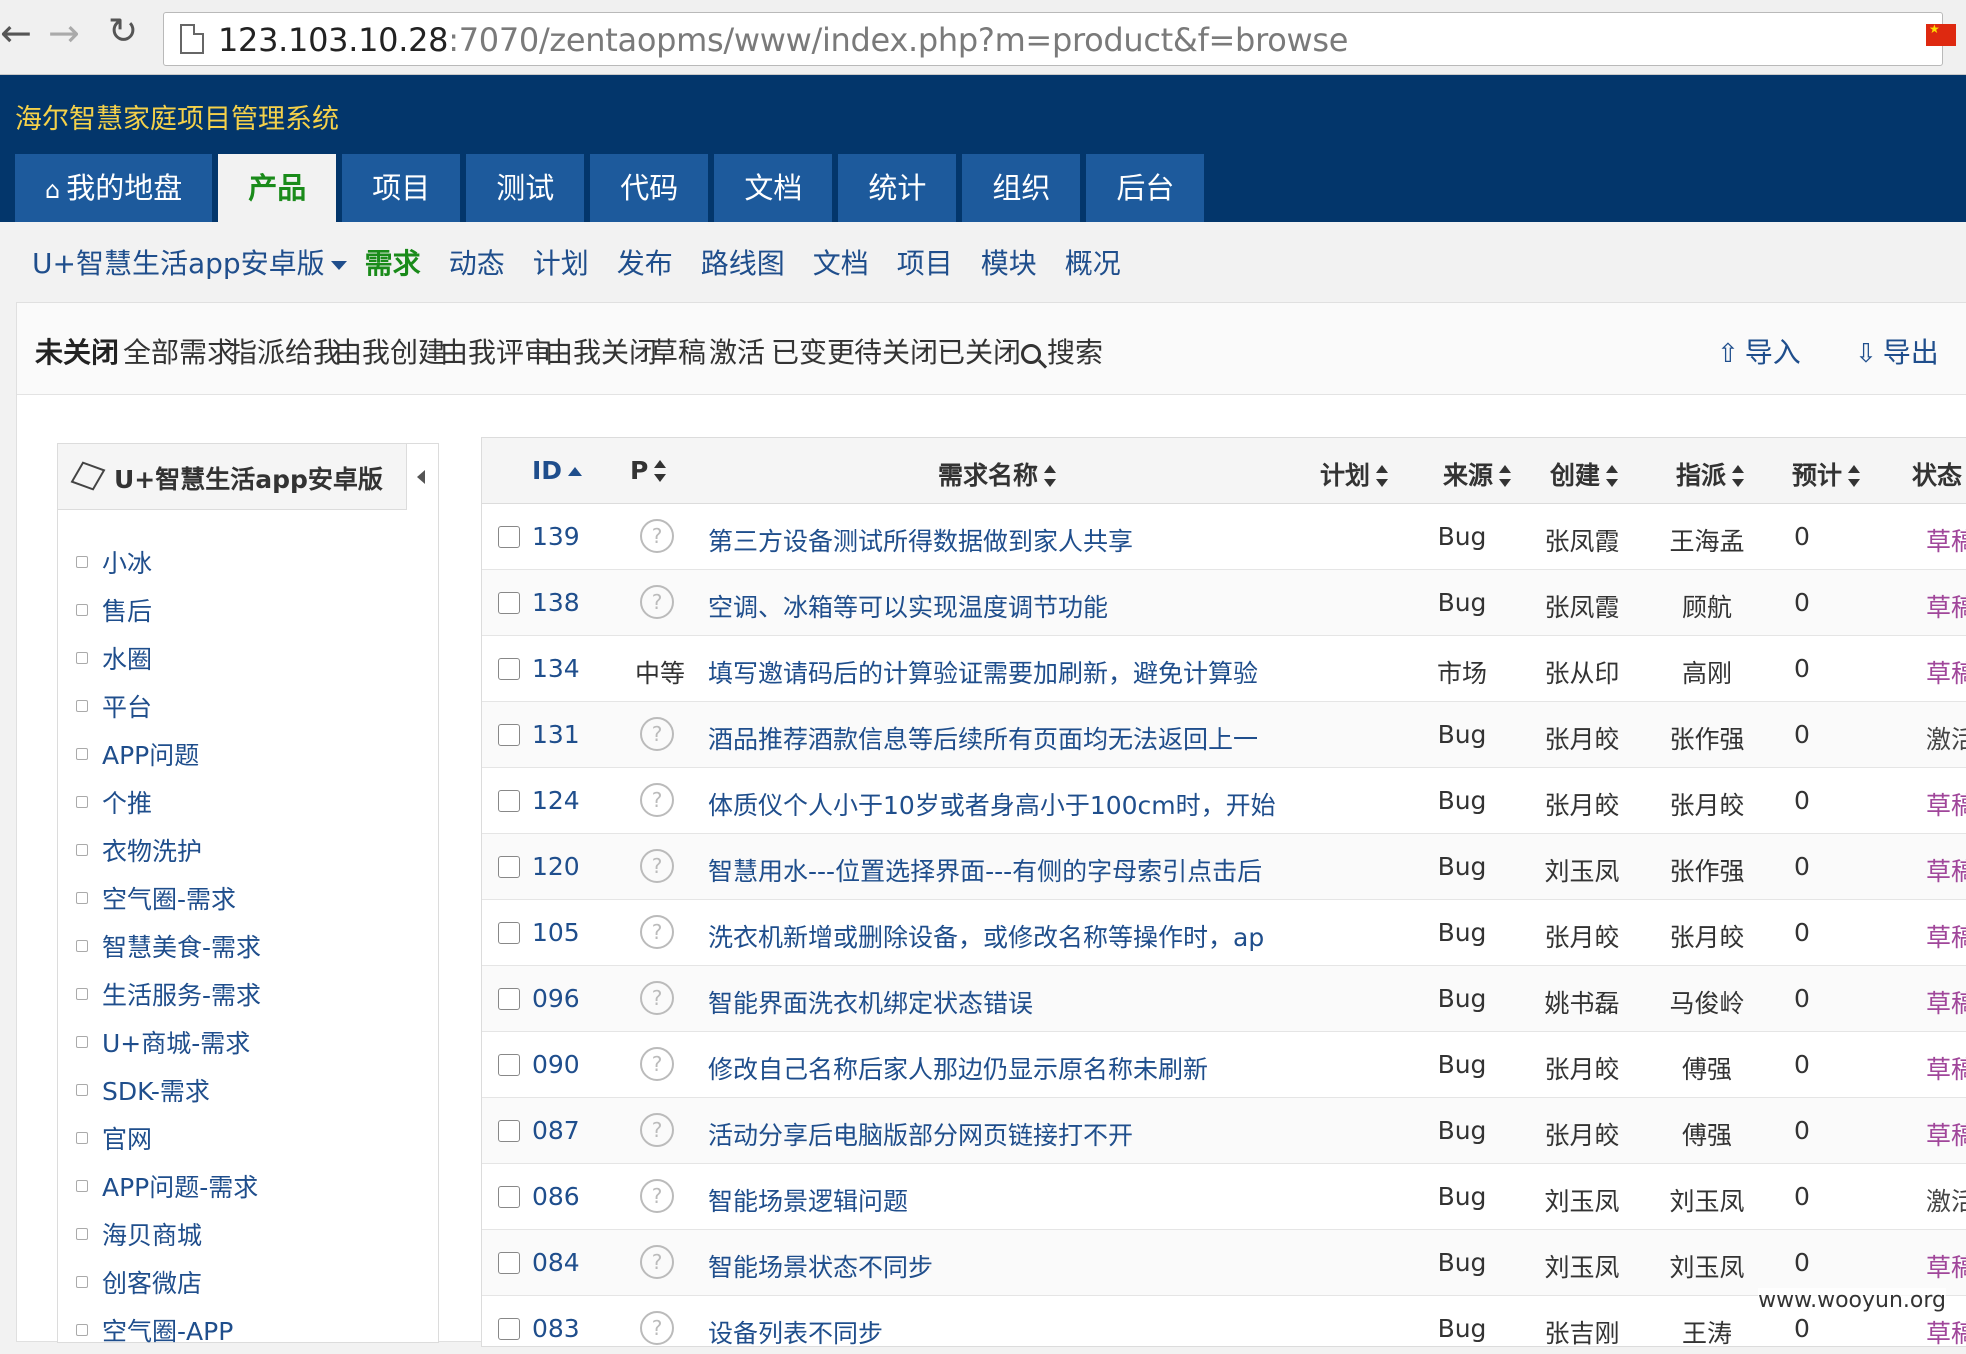  I want to click on main-tab-6: 统计, so click(897, 188).